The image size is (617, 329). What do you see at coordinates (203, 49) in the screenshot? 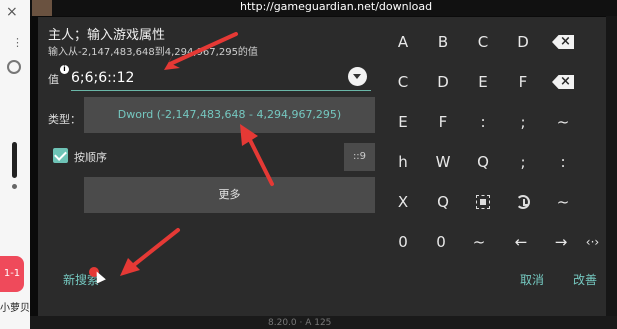
I see `arrow-to-value-shaft` at bounding box center [203, 49].